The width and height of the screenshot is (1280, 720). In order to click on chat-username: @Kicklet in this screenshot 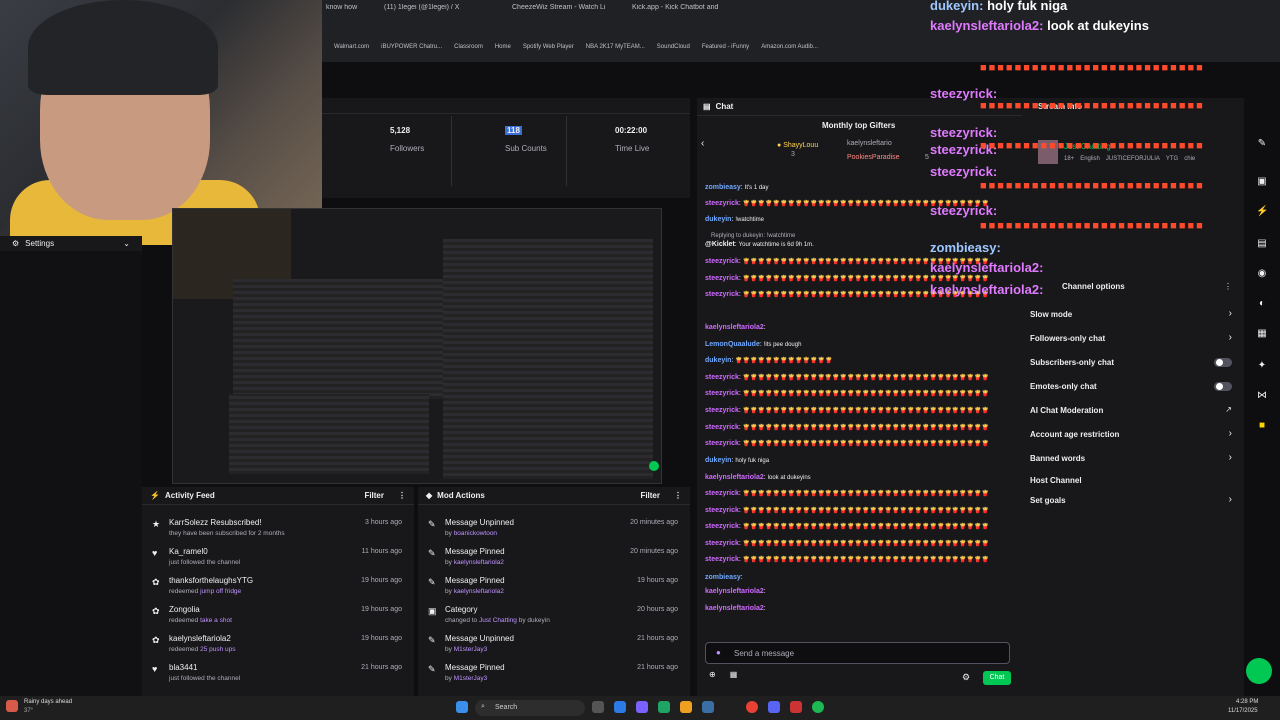, I will do `click(720, 244)`.